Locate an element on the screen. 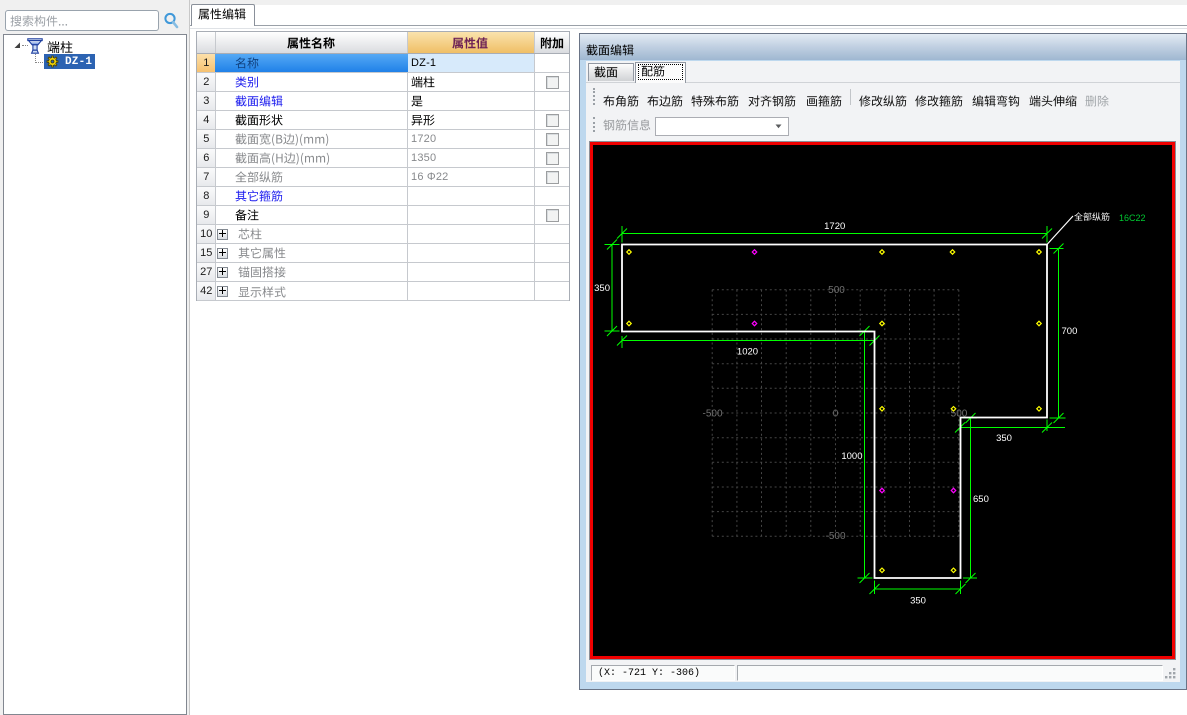 The width and height of the screenshot is (1187, 715). svg-text: 650 is located at coordinates (981, 499).